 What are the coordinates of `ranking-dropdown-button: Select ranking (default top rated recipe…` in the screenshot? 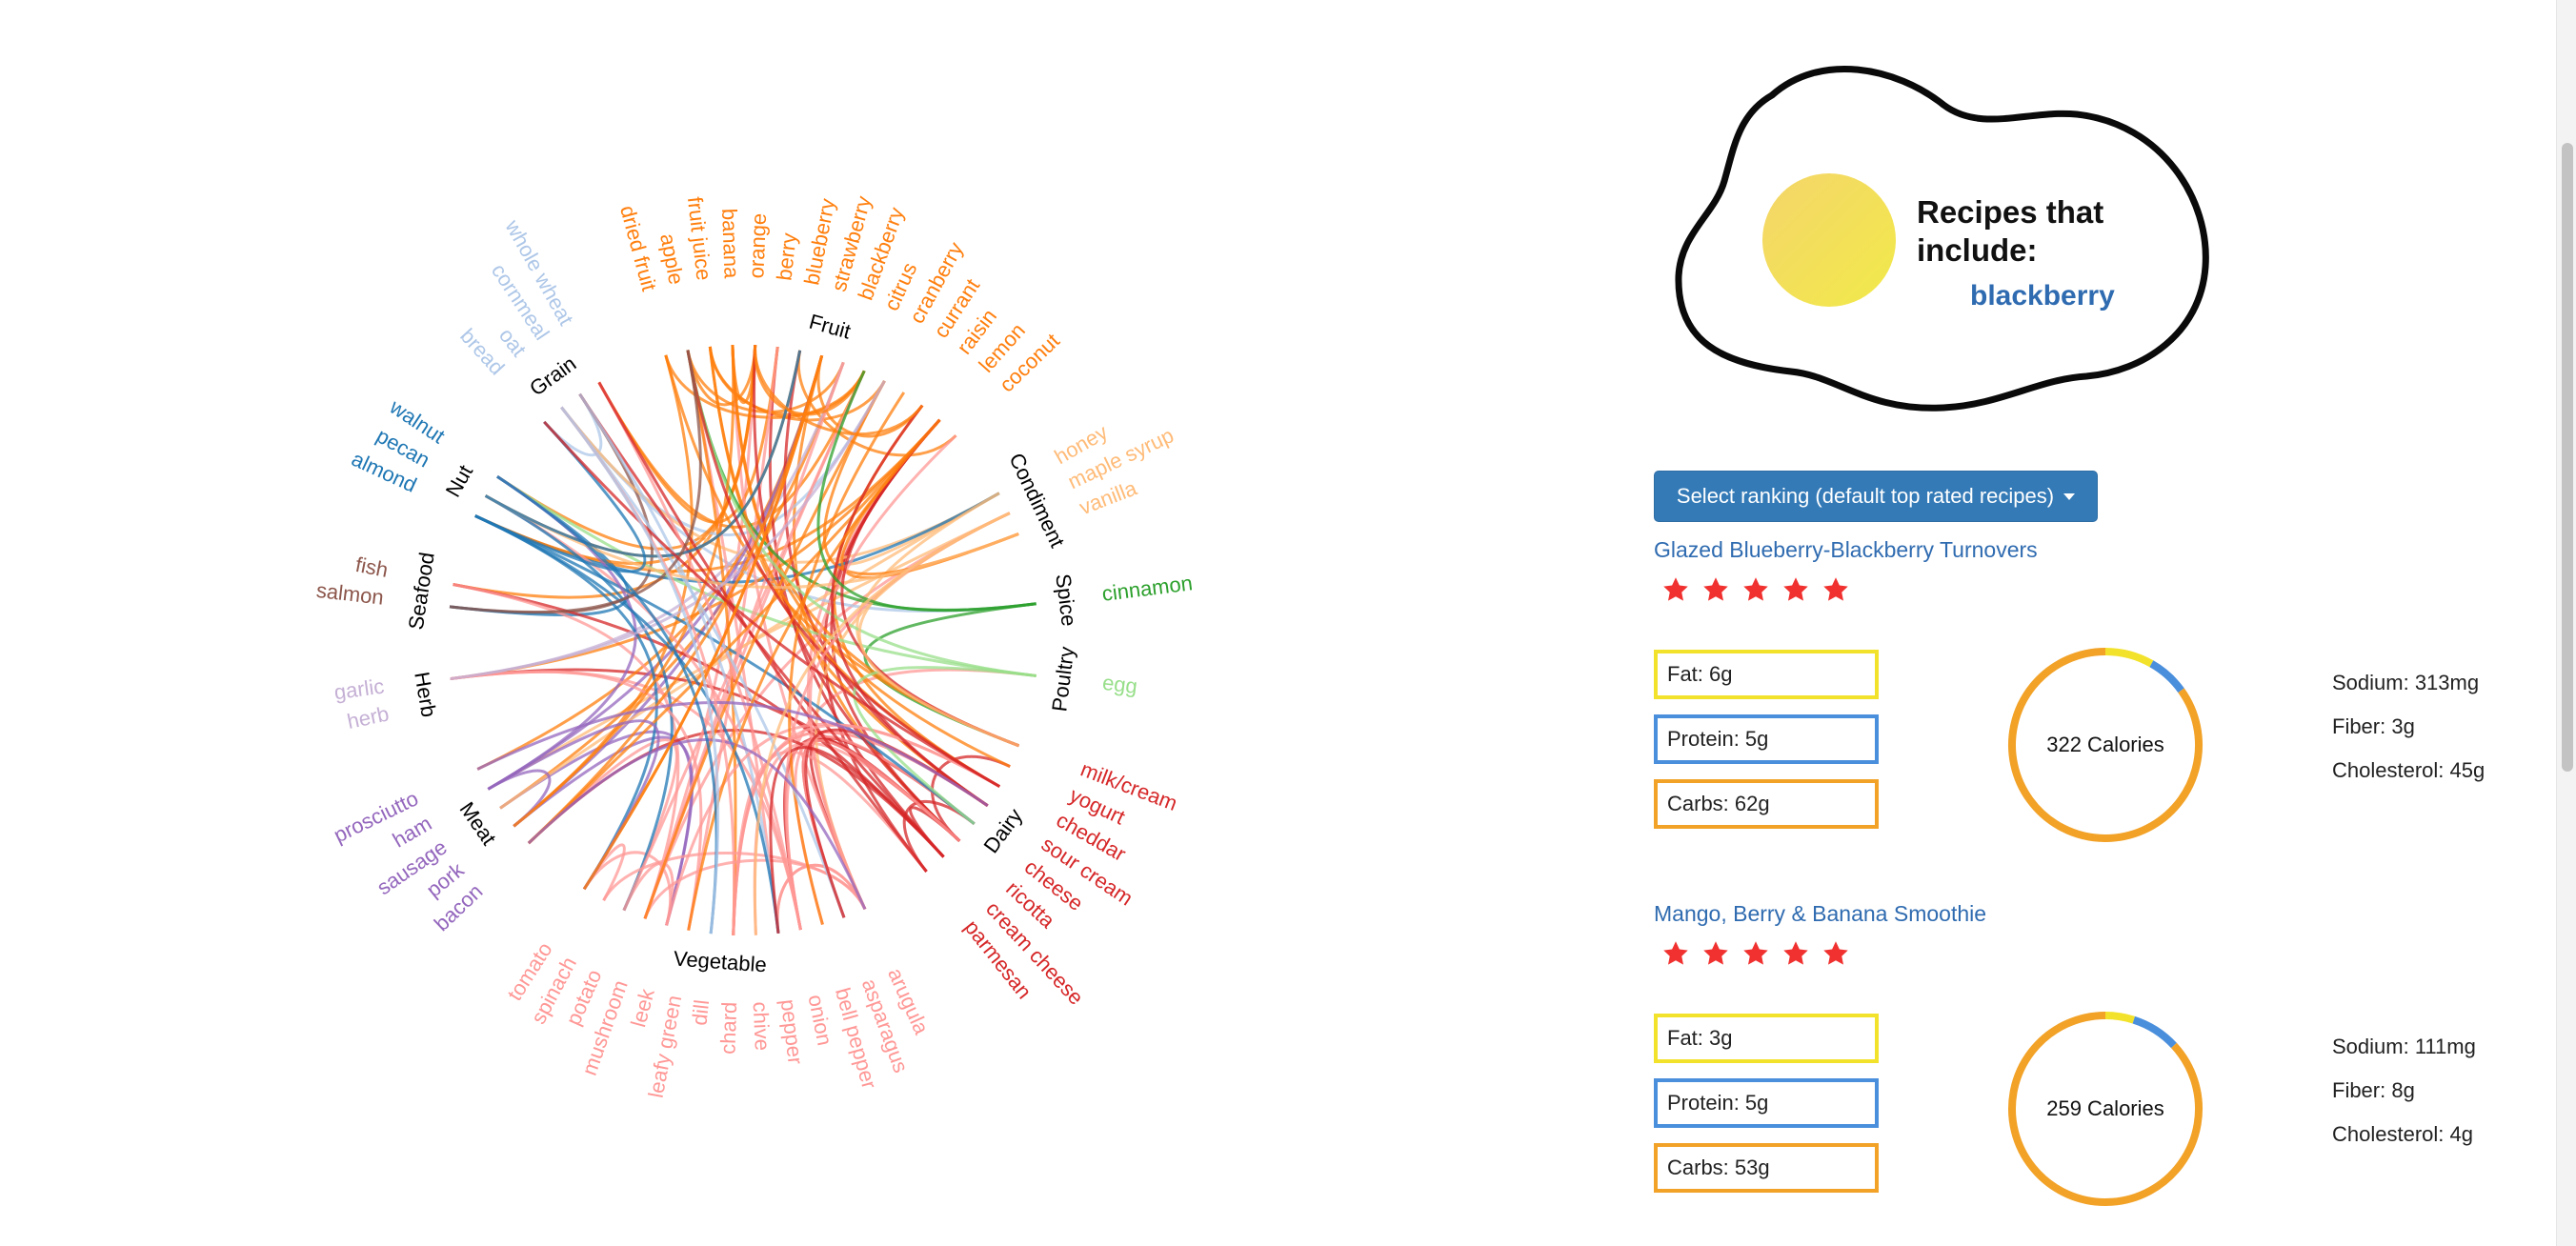 It's located at (1876, 496).